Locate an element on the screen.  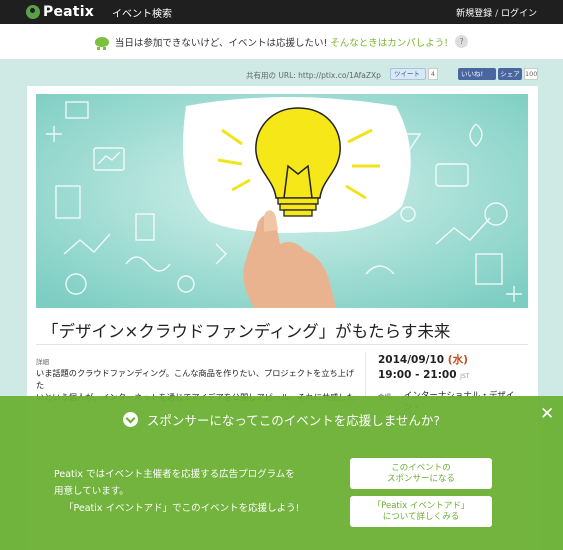
event-date: 2014/09/10 (水) is located at coordinates (454, 359).